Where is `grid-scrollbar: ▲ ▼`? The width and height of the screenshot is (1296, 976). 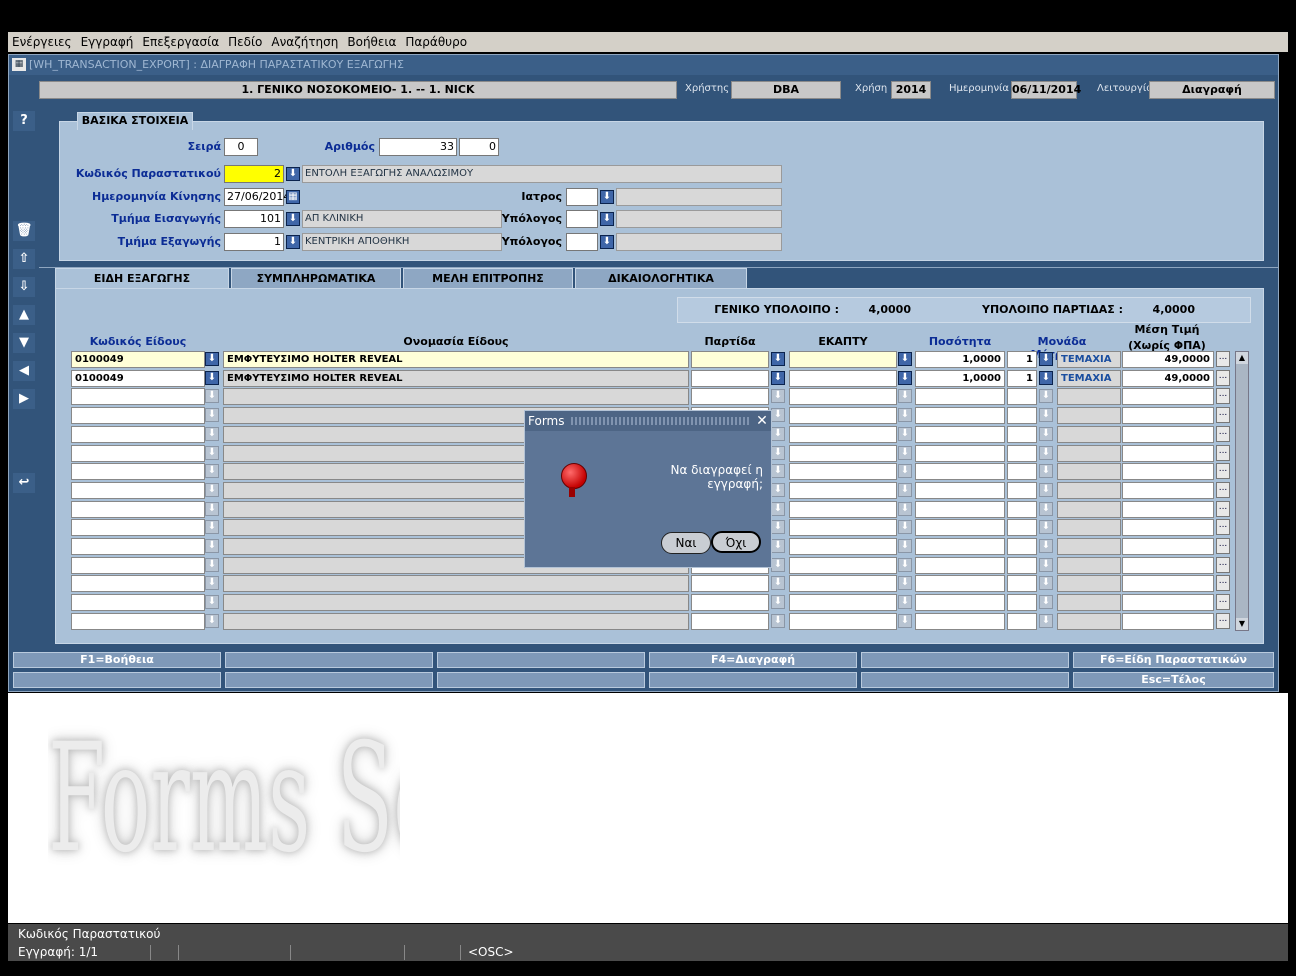
grid-scrollbar: ▲ ▼ is located at coordinates (1242, 491).